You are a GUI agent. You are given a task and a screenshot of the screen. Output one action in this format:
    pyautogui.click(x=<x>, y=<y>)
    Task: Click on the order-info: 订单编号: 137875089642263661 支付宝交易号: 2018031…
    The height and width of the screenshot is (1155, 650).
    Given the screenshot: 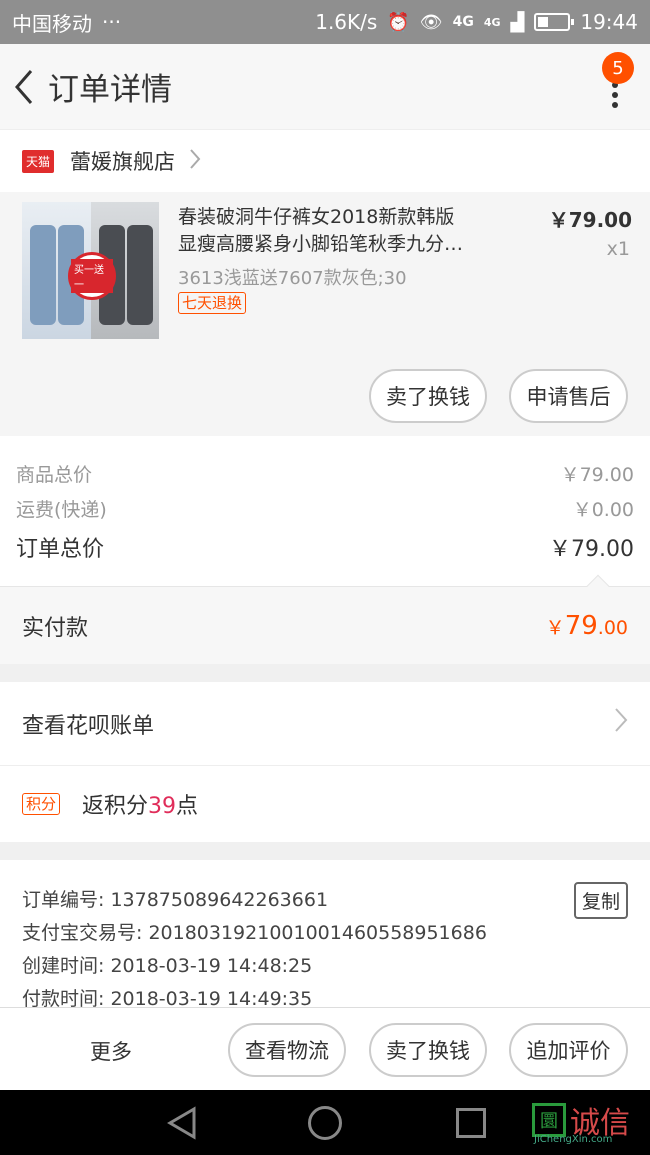 What is the action you would take?
    pyautogui.click(x=325, y=935)
    